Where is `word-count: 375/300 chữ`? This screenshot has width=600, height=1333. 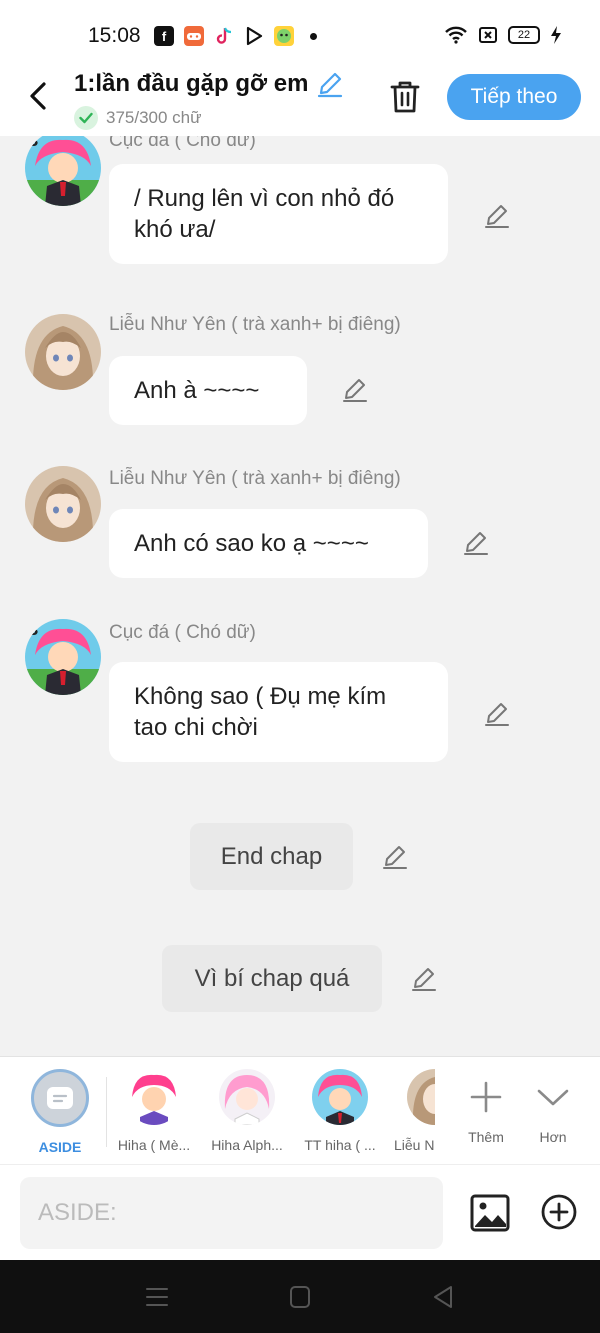 word-count: 375/300 chữ is located at coordinates (154, 117).